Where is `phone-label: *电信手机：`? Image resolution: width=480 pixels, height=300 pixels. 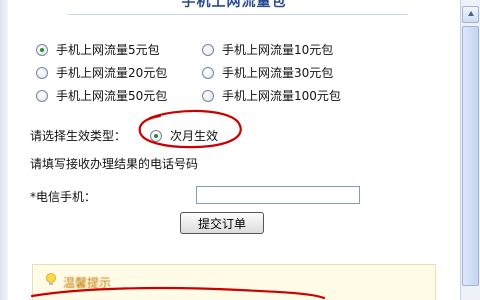 phone-label: *电信手机： is located at coordinates (63, 197).